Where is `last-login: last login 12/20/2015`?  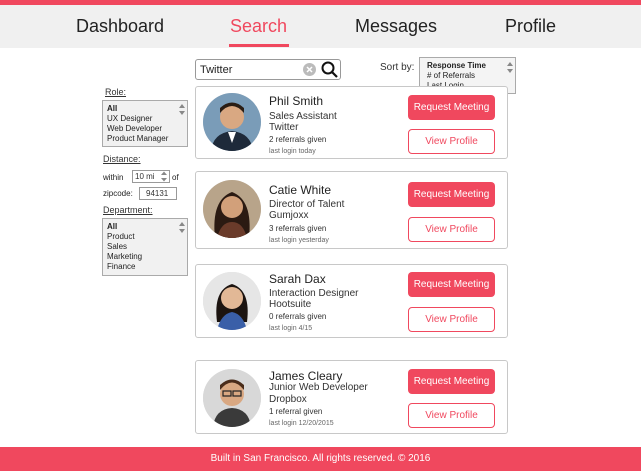
last-login: last login 12/20/2015 is located at coordinates (301, 423).